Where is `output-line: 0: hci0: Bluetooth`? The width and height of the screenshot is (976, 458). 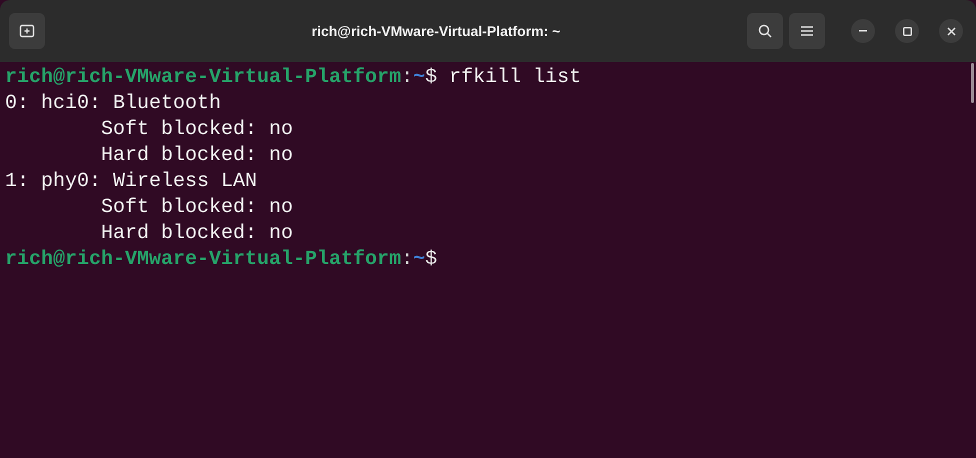 output-line: 0: hci0: Bluetooth is located at coordinates (113, 104).